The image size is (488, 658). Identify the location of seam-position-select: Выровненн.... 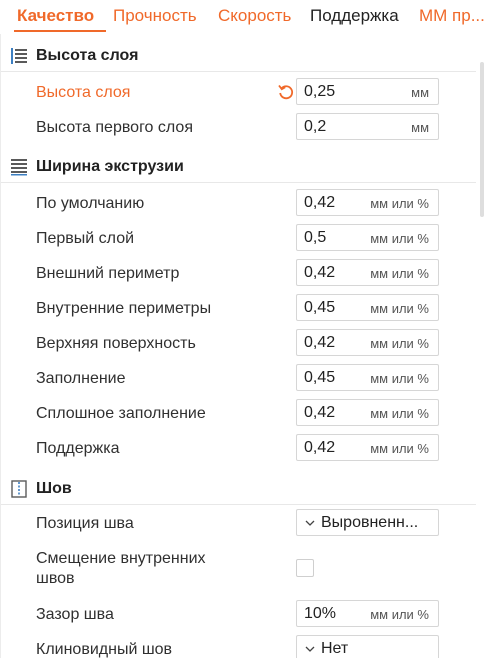
(367, 522).